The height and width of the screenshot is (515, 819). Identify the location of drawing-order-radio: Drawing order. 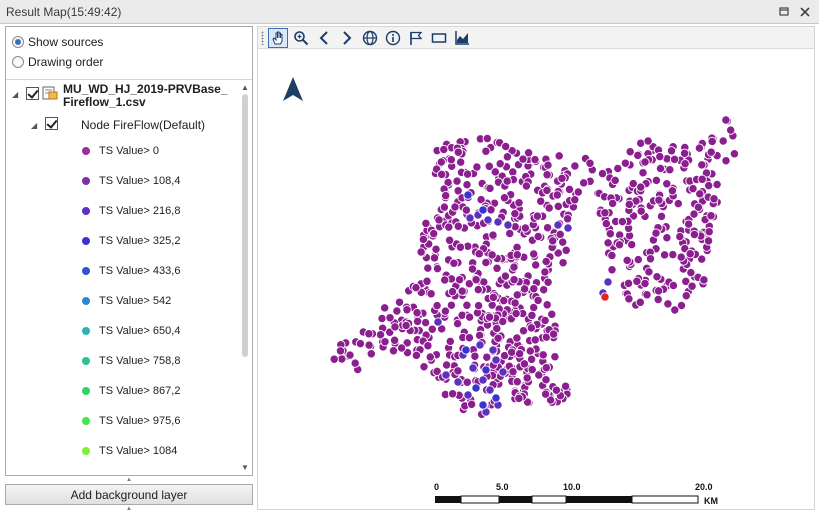
(57, 62).